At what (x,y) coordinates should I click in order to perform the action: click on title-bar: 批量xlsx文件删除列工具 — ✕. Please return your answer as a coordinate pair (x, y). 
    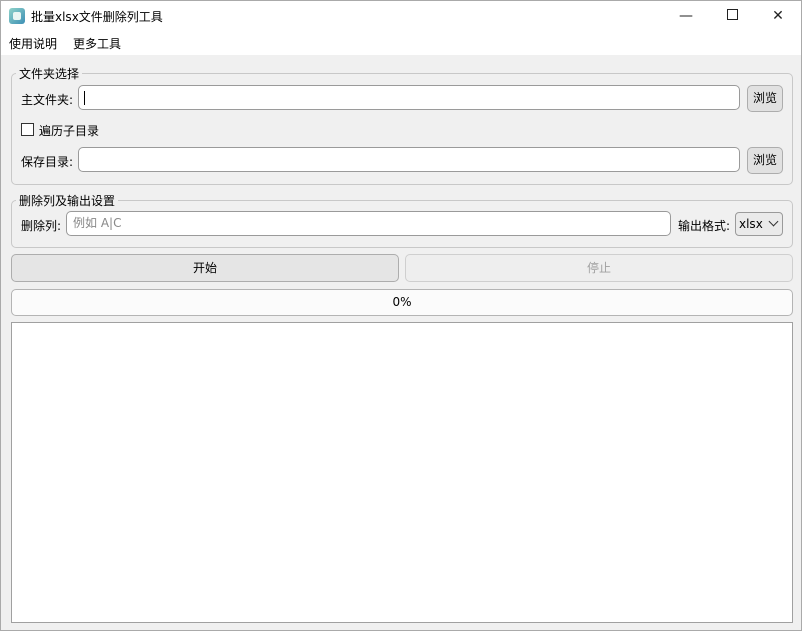
    Looking at the image, I should click on (401, 16).